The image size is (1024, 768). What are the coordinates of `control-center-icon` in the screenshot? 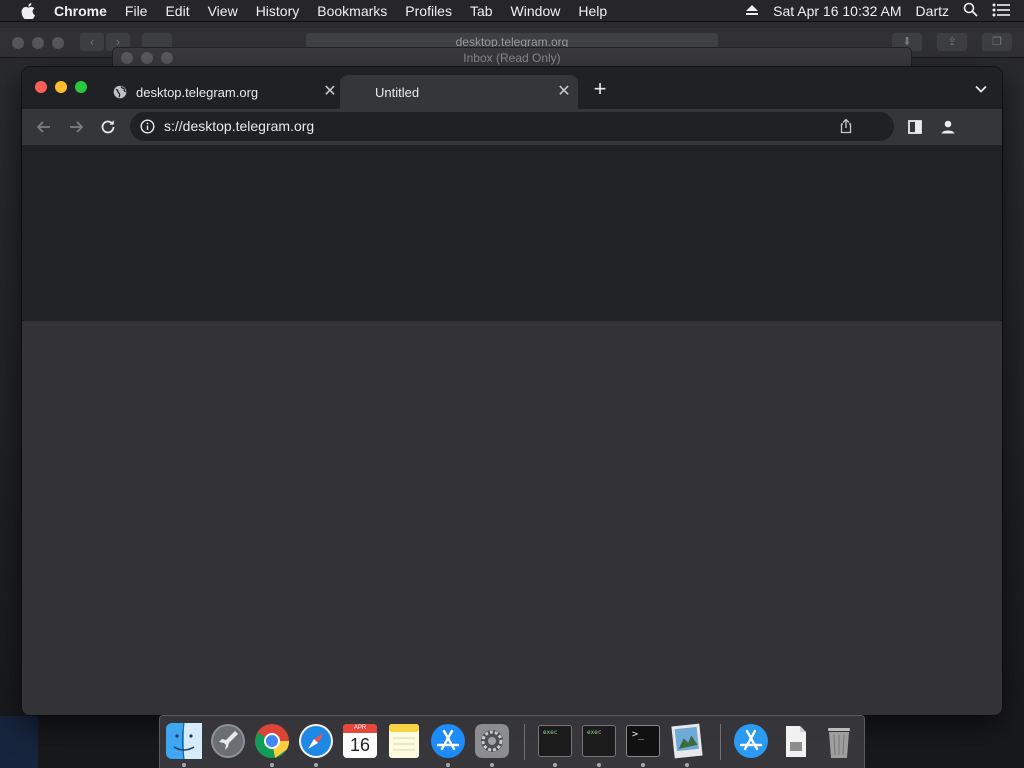 It's located at (1001, 11).